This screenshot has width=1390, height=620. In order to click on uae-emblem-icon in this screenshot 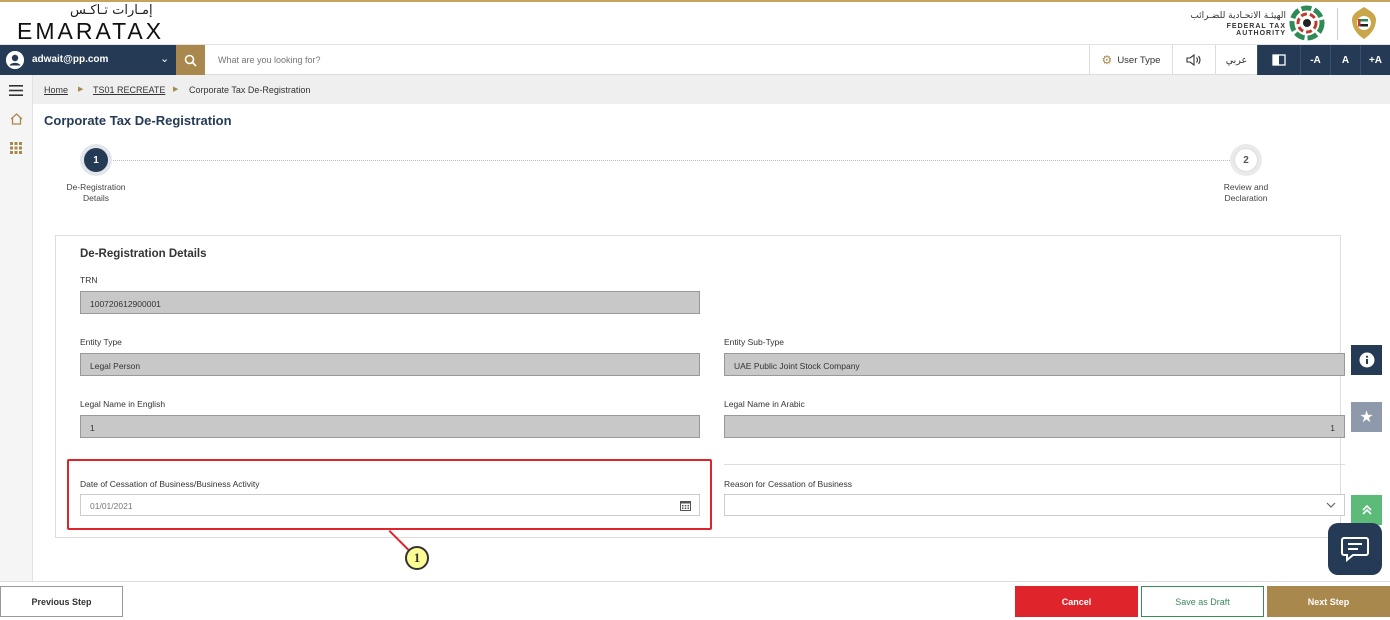, I will do `click(1364, 23)`.